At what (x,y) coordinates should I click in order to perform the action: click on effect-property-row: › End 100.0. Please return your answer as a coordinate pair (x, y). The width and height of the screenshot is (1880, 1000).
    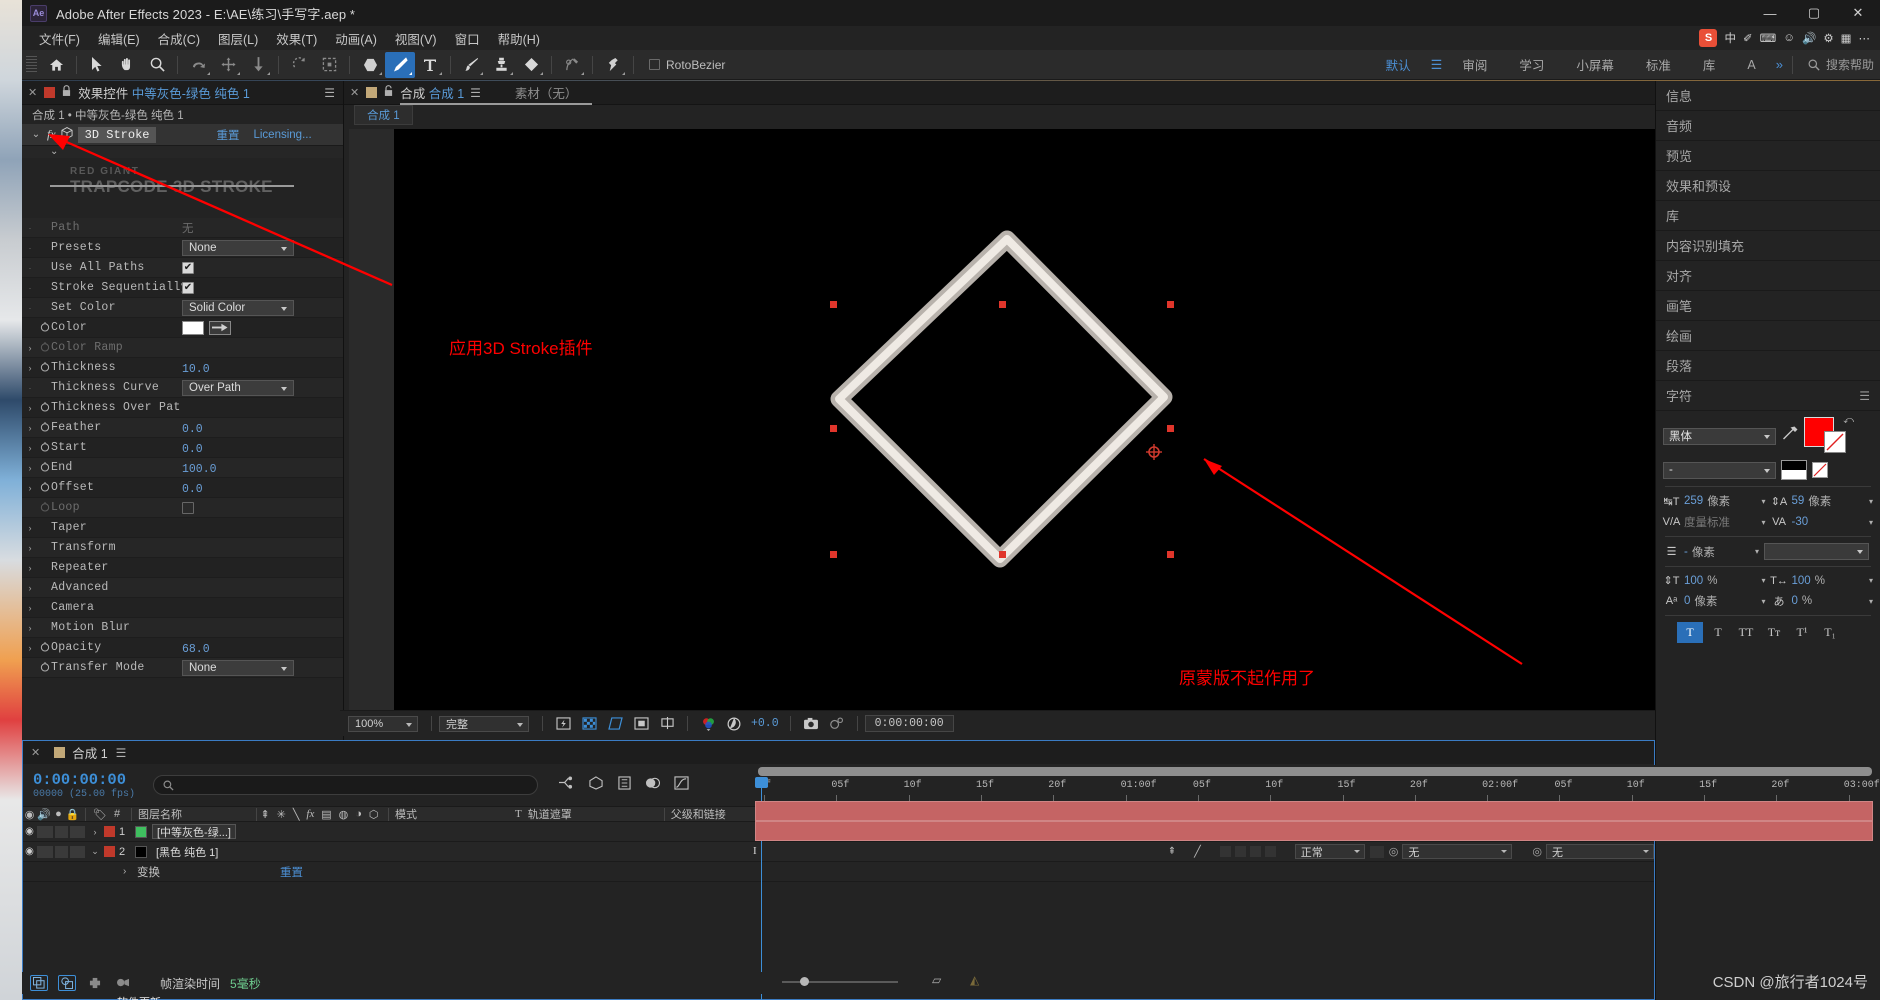
    Looking at the image, I should click on (182, 468).